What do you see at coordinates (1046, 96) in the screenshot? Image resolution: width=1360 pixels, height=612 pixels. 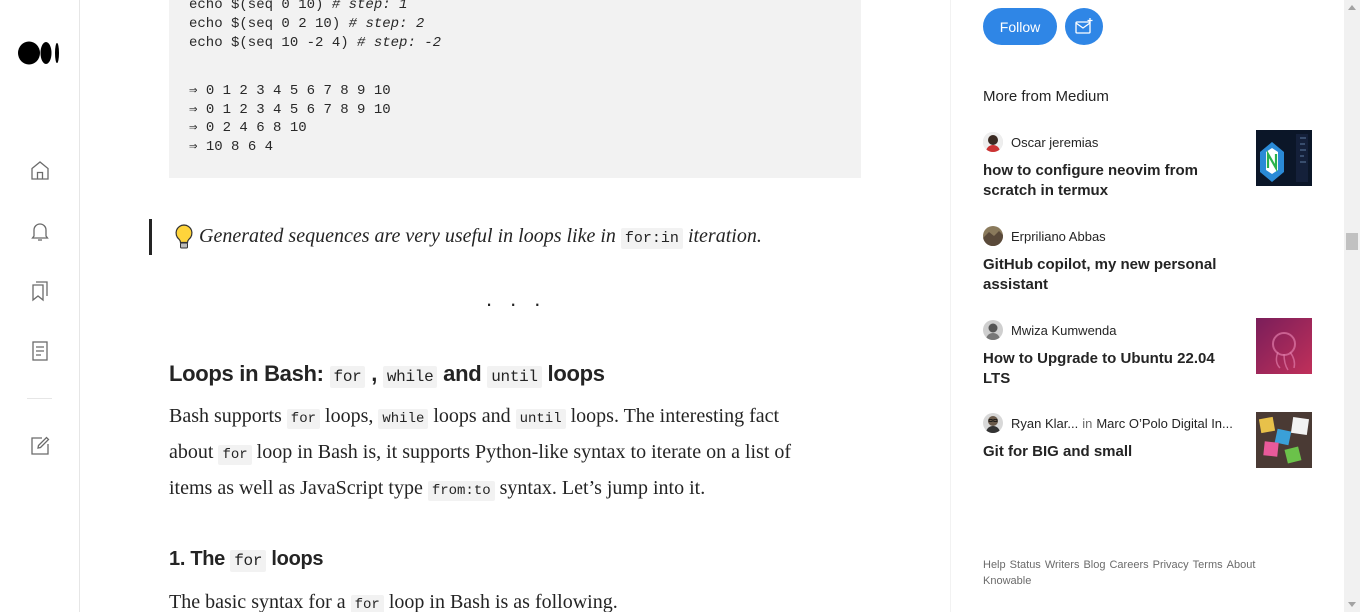 I see `more-from-medium-title: More from Medium` at bounding box center [1046, 96].